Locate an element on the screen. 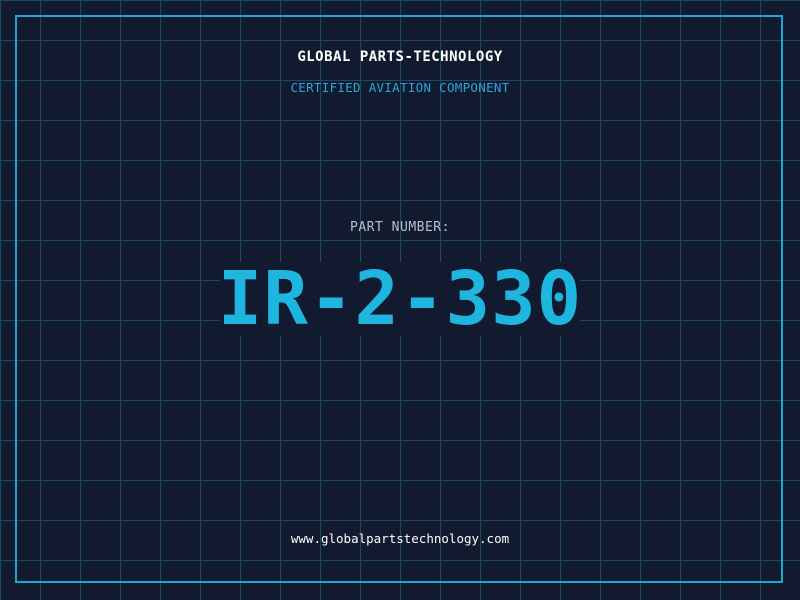 The image size is (800, 600). certification-subtitle: CERTIFIED AVIATION COMPONENT is located at coordinates (400, 87).